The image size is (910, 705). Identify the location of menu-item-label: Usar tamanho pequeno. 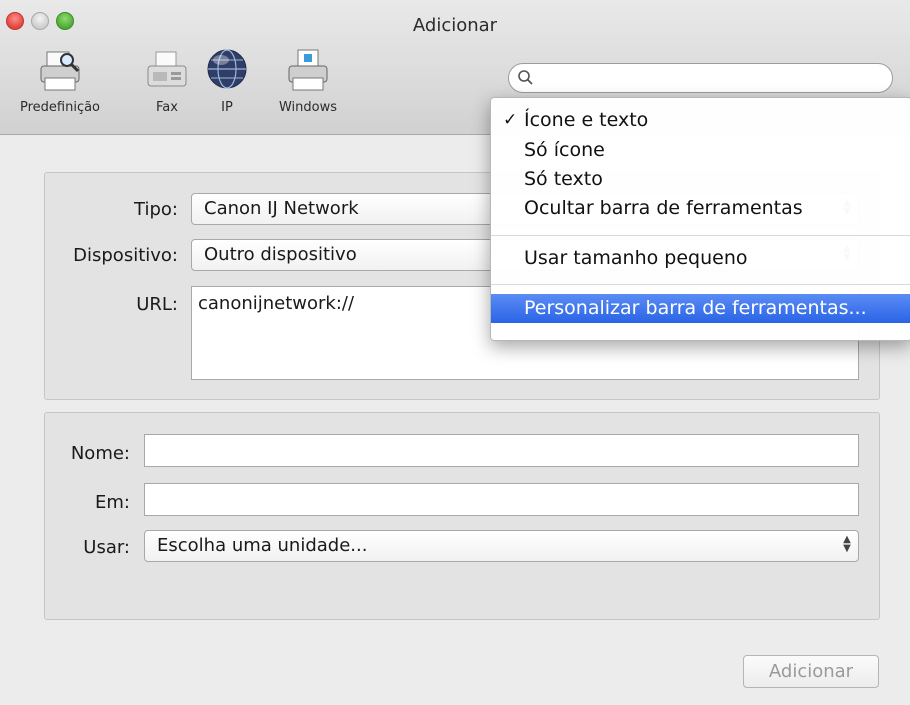
(636, 258).